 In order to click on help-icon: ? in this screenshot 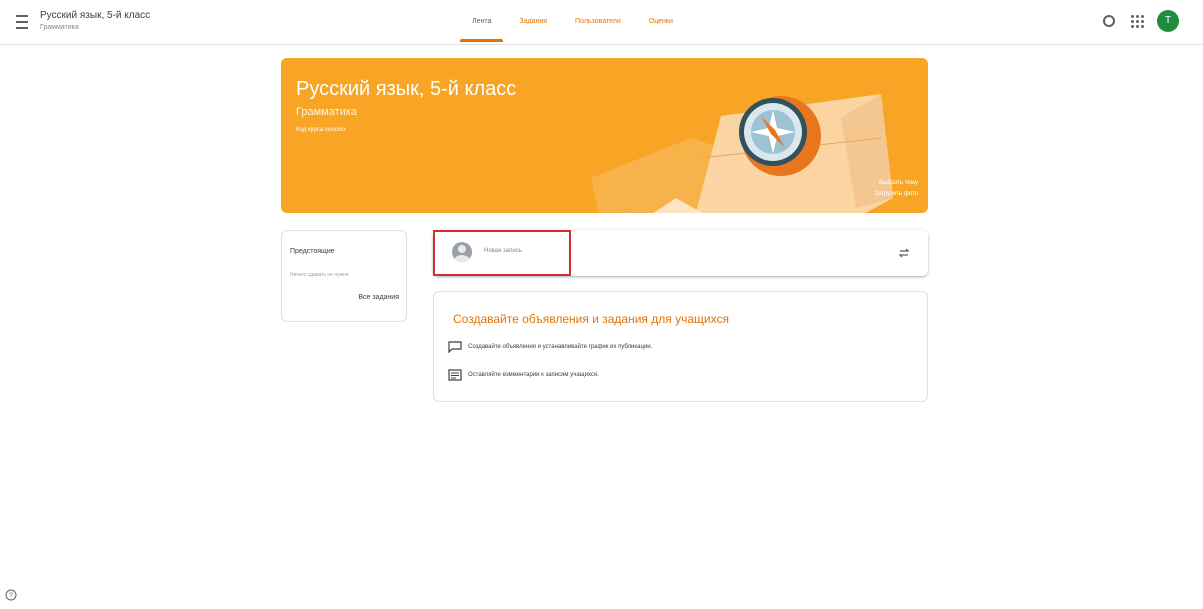, I will do `click(11, 595)`.